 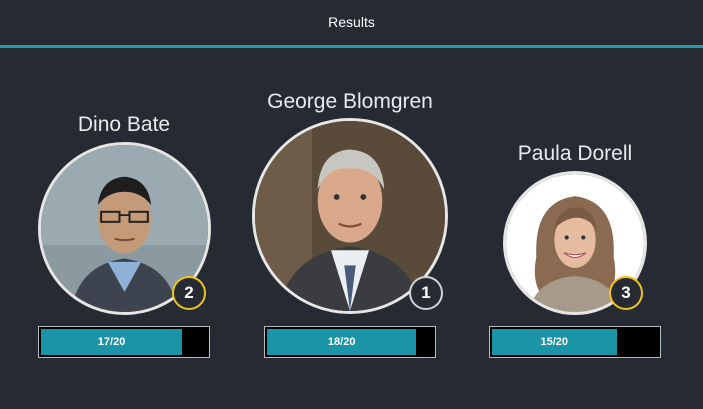 I want to click on score-fill: 17/20, so click(x=112, y=342).